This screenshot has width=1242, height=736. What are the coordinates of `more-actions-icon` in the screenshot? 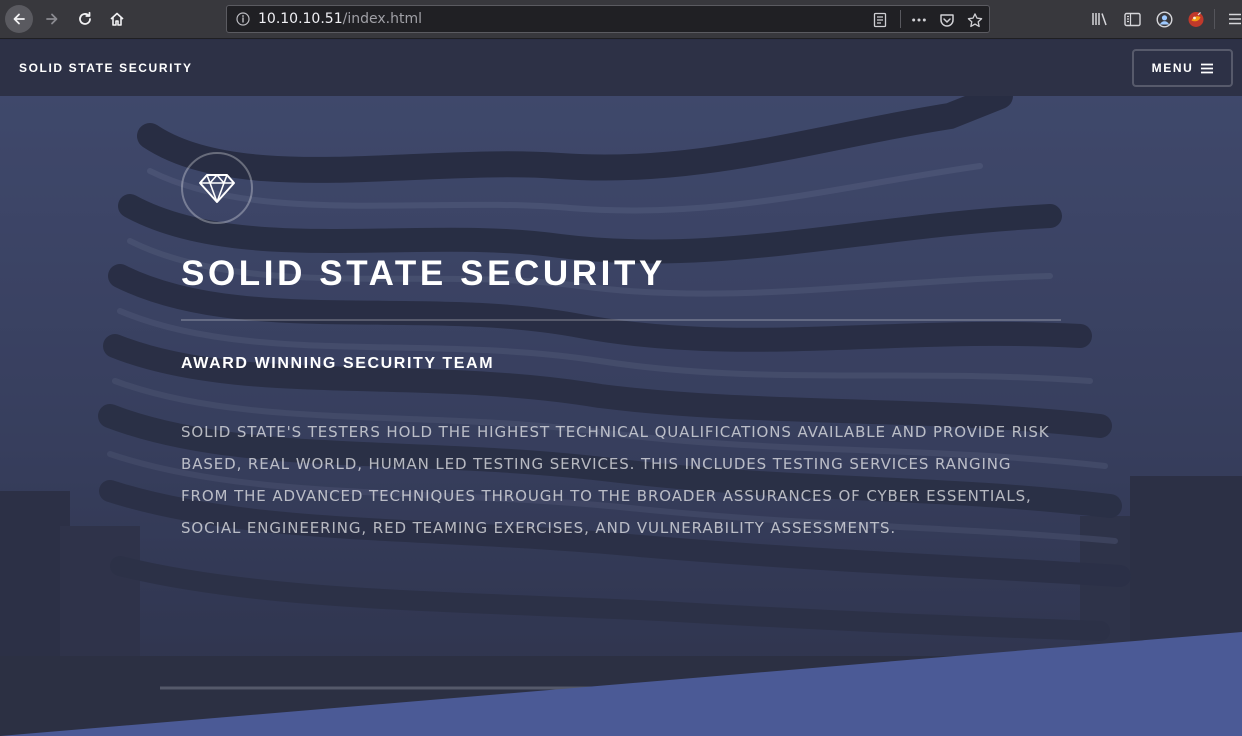 It's located at (919, 20).